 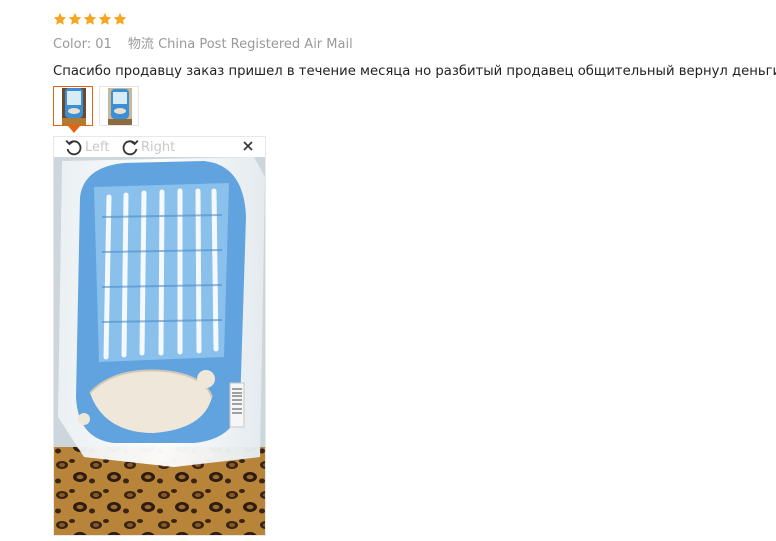 I want to click on rotate-right-label: Right, so click(x=158, y=147).